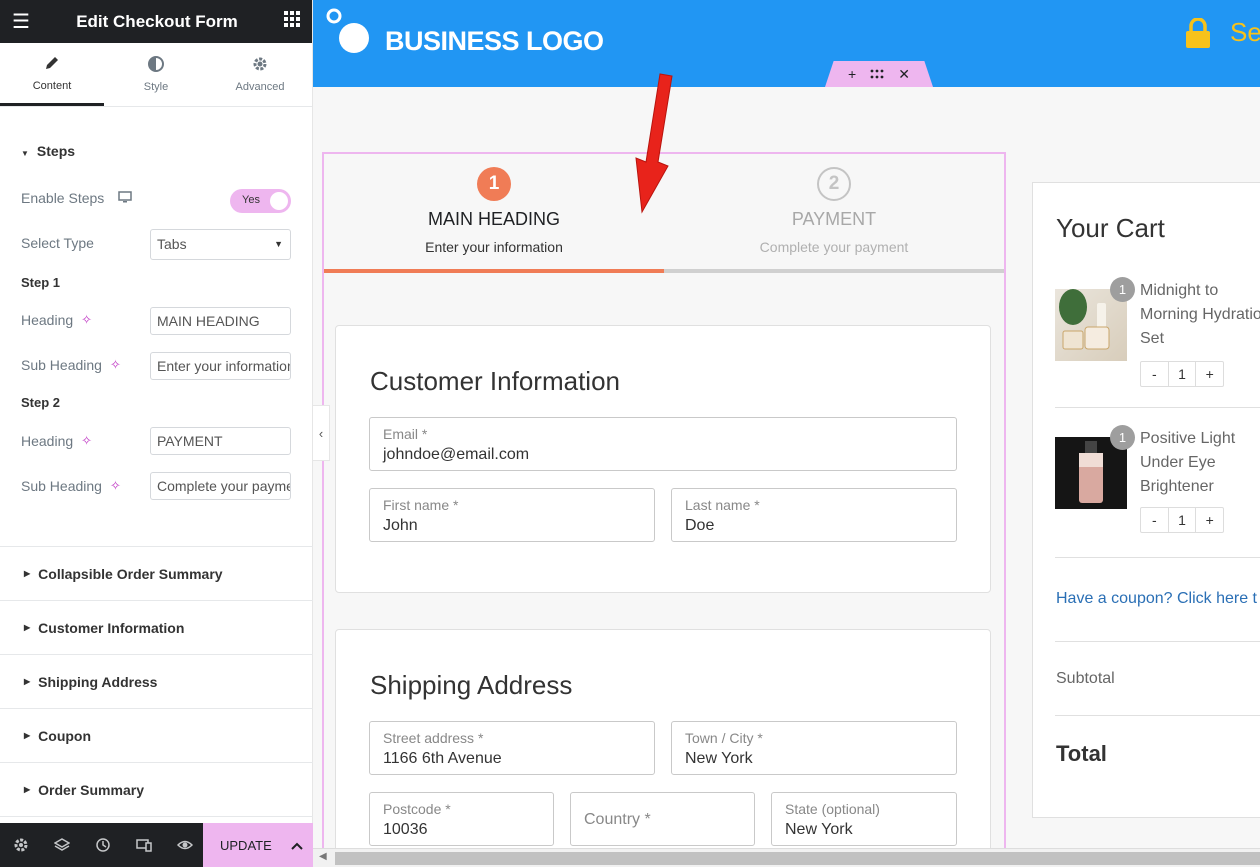 The image size is (1260, 867). I want to click on site-header: BUSINESS LOGO Se + ✕, so click(786, 43).